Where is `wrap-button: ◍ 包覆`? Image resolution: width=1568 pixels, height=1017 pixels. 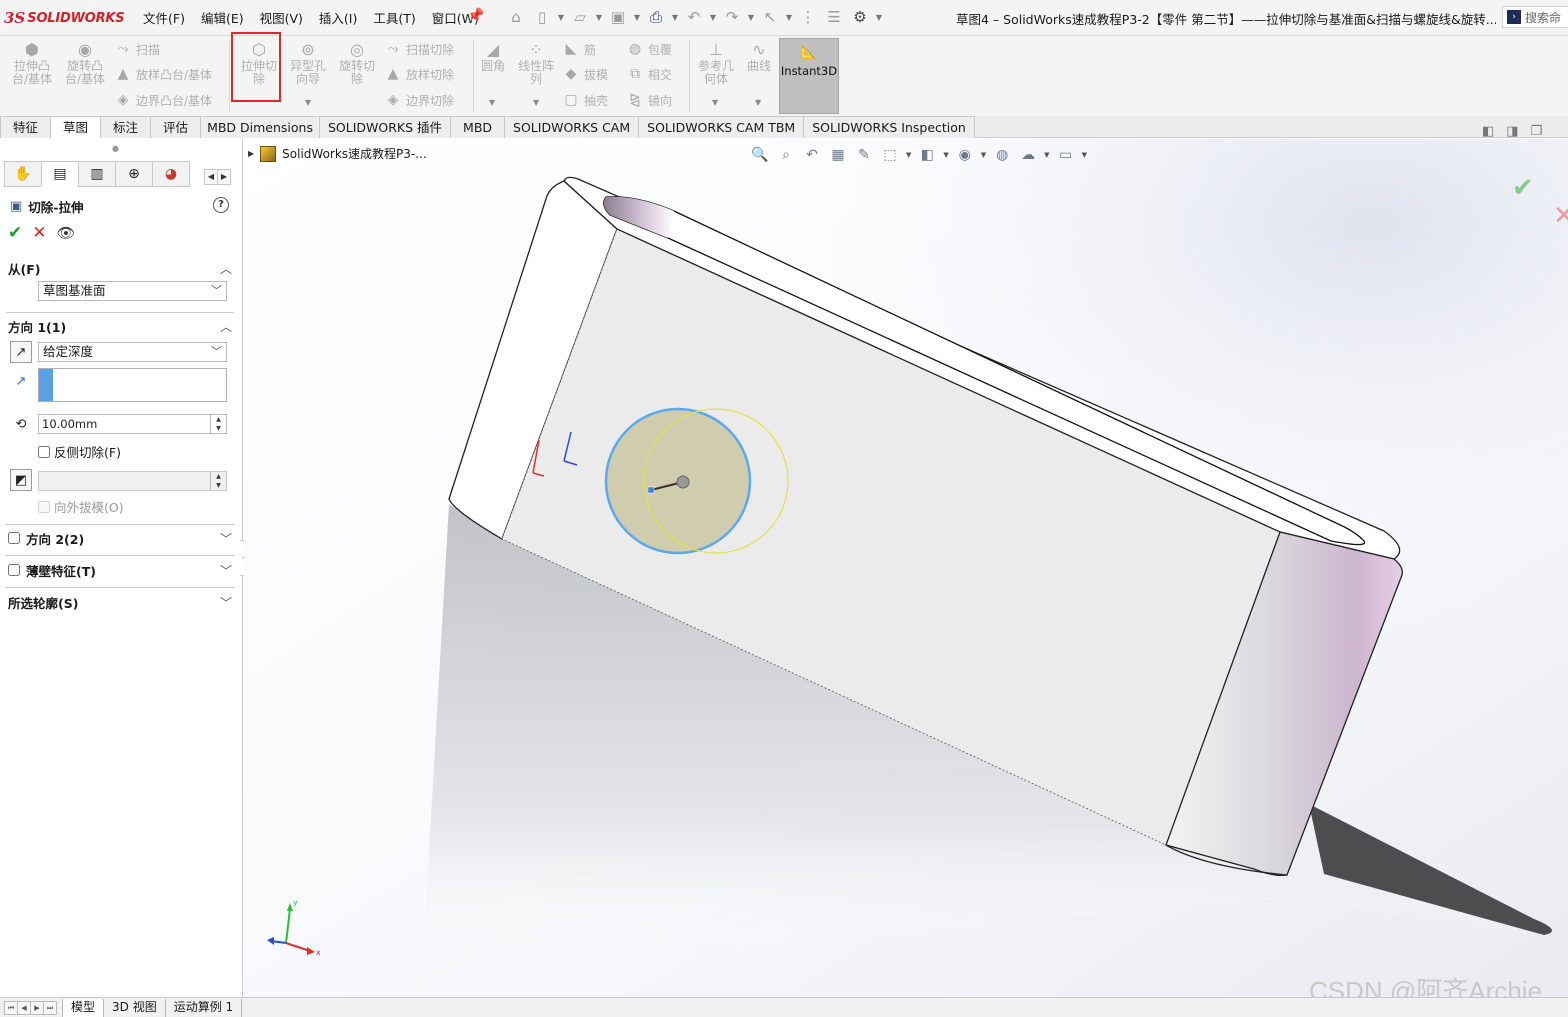 wrap-button: ◍ 包覆 is located at coordinates (649, 49).